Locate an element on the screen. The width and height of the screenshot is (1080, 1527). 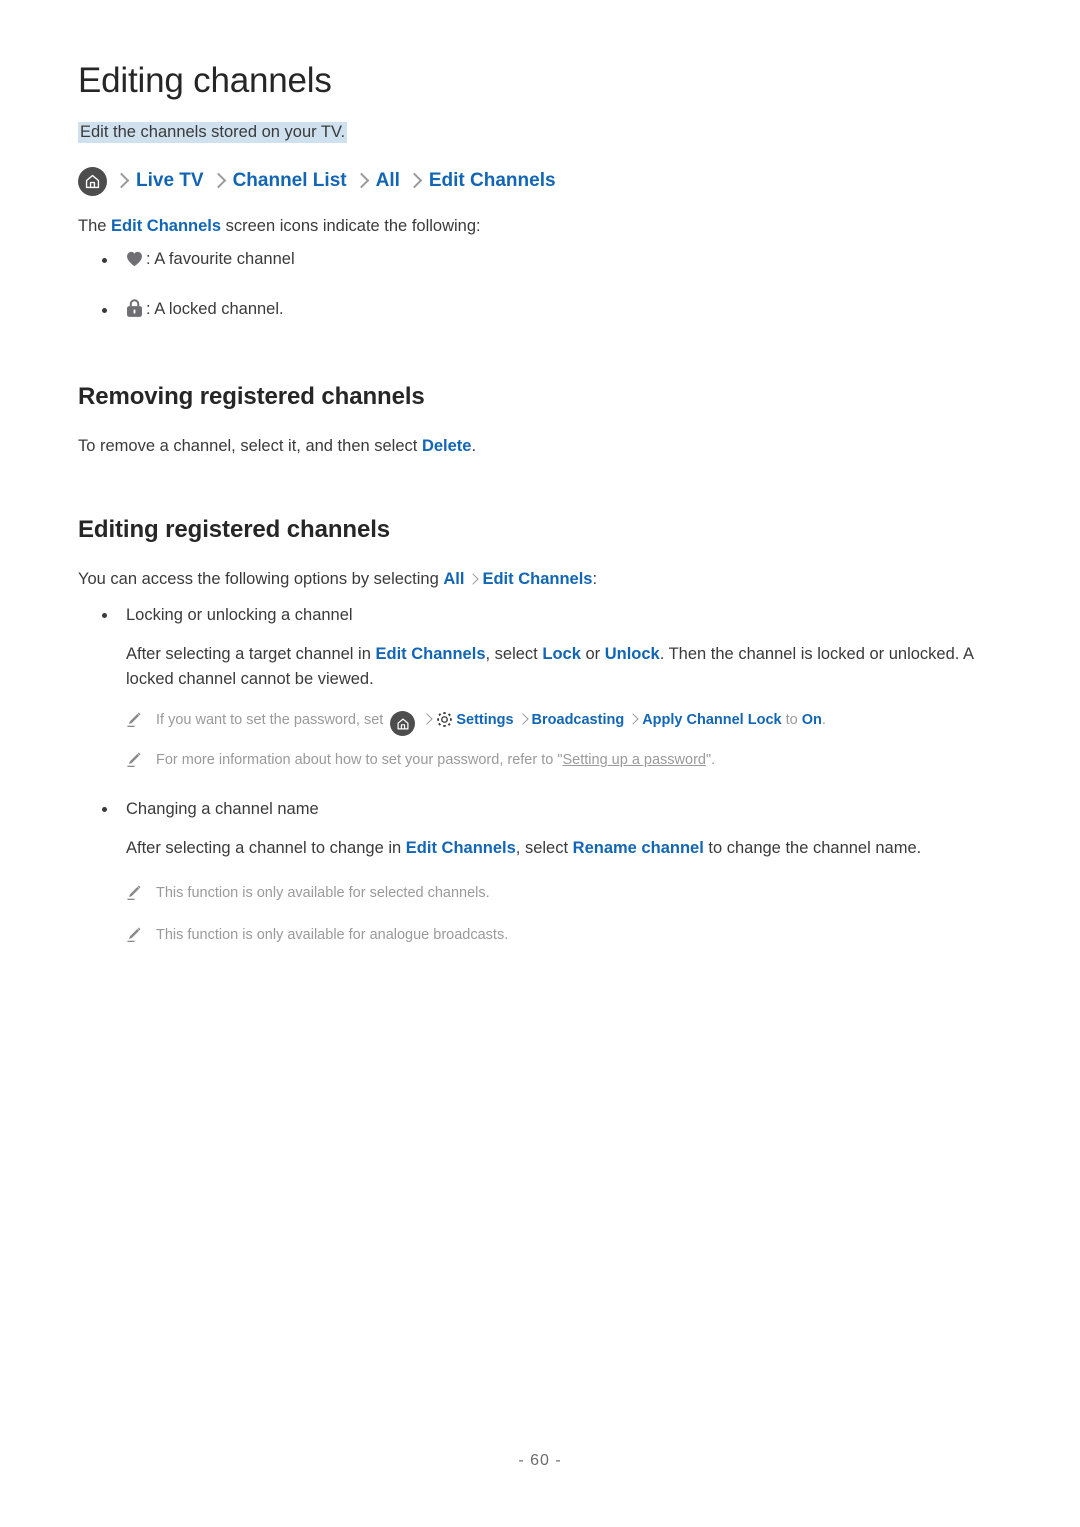
legend-lead-post: screen icons indicate the following: is located at coordinates (351, 225).